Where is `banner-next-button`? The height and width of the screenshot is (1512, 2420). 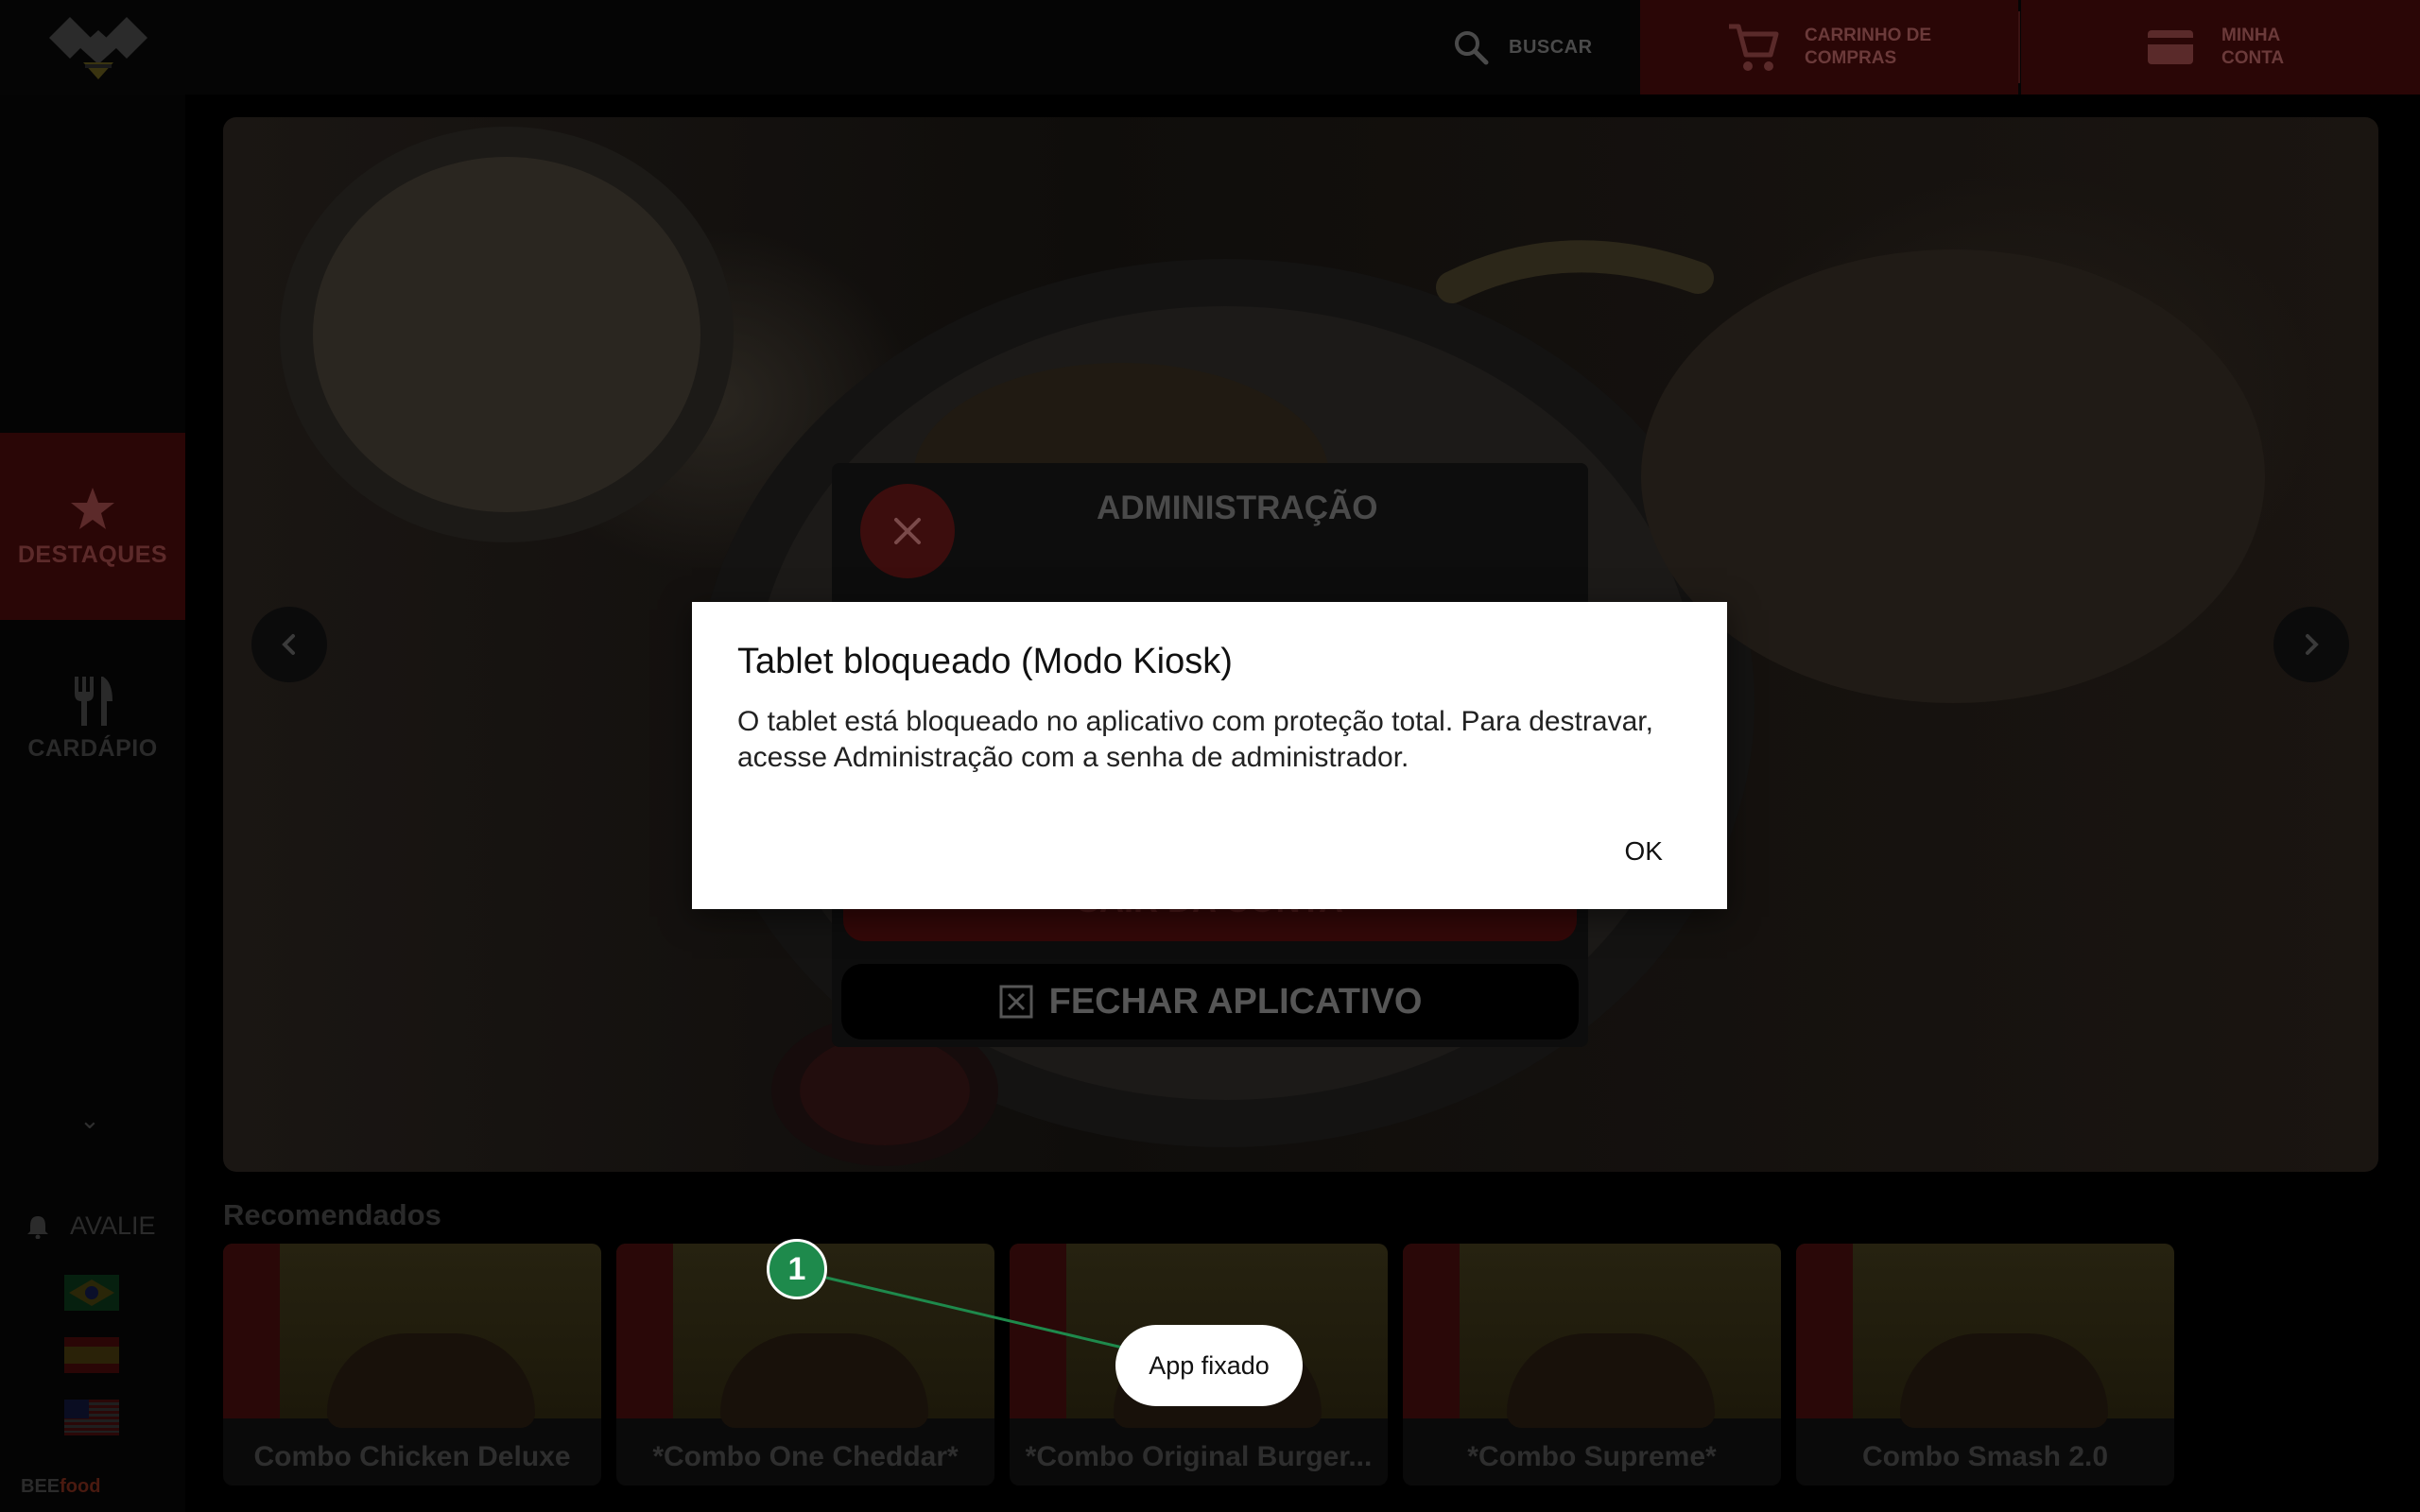 banner-next-button is located at coordinates (2311, 644).